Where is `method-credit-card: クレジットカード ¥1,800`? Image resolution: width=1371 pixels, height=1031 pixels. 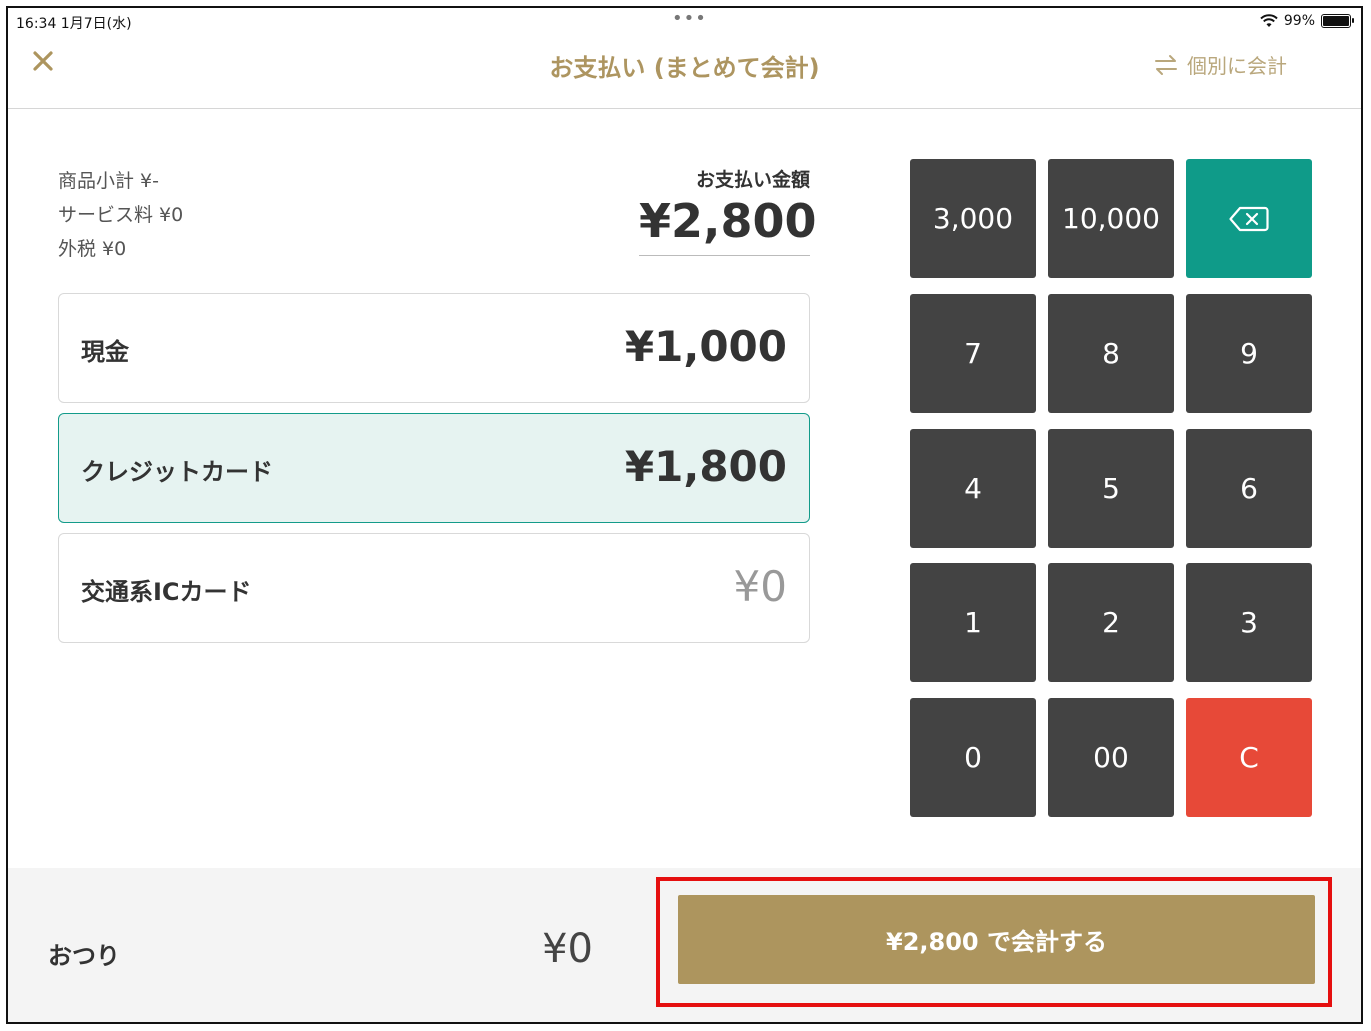 method-credit-card: クレジットカード ¥1,800 is located at coordinates (434, 468).